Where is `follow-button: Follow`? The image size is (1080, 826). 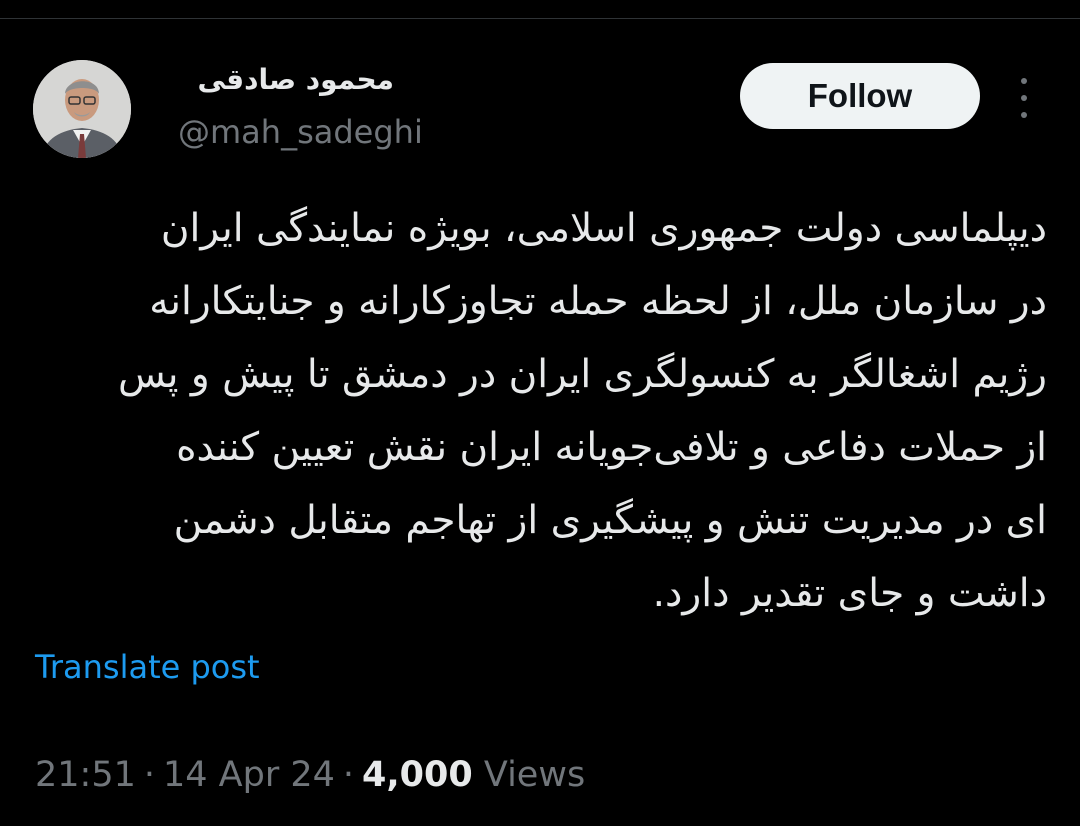 follow-button: Follow is located at coordinates (860, 96).